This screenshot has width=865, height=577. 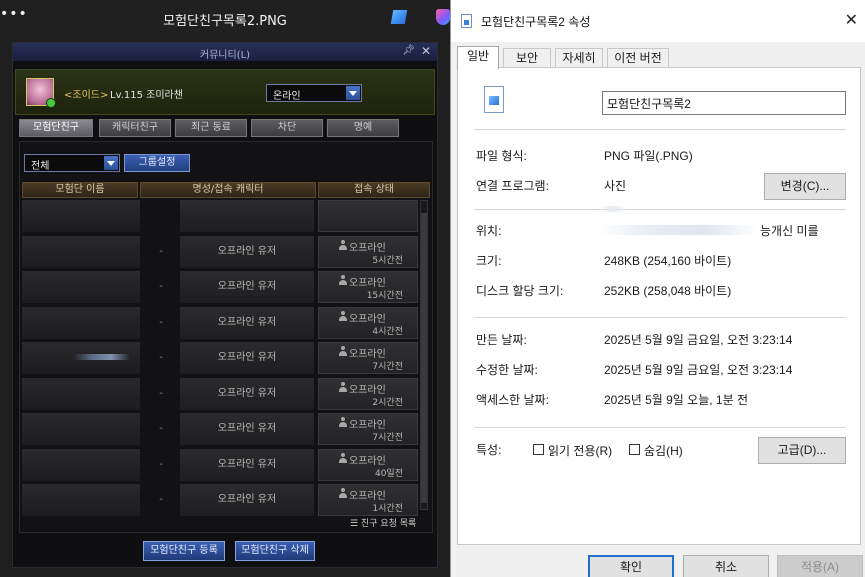 What do you see at coordinates (387, 331) in the screenshot?
I see `last-seen-text: 4시간전` at bounding box center [387, 331].